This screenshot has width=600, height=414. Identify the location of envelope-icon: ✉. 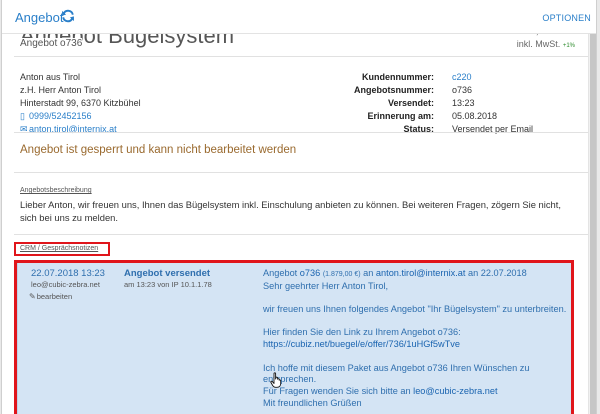
(24, 129).